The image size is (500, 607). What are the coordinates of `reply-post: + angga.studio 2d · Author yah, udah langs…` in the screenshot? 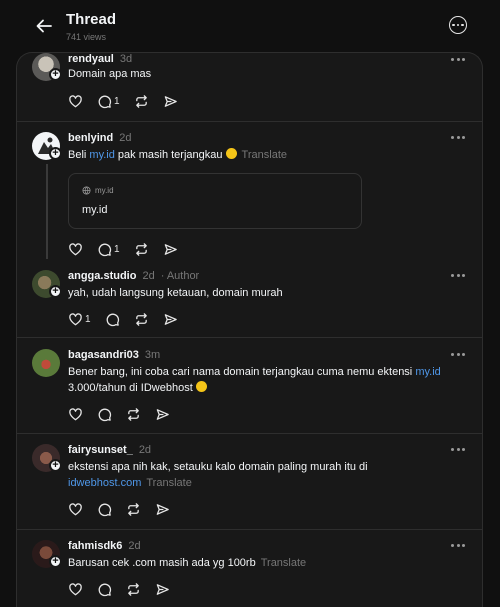 It's located at (249, 304).